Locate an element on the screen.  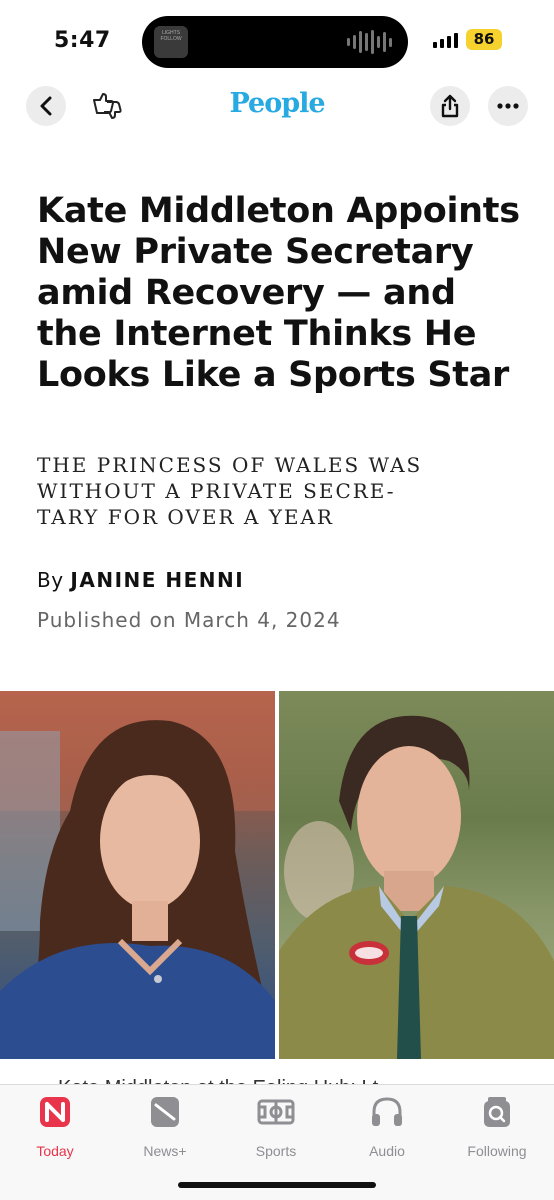
status-time: 5:47 is located at coordinates (82, 40).